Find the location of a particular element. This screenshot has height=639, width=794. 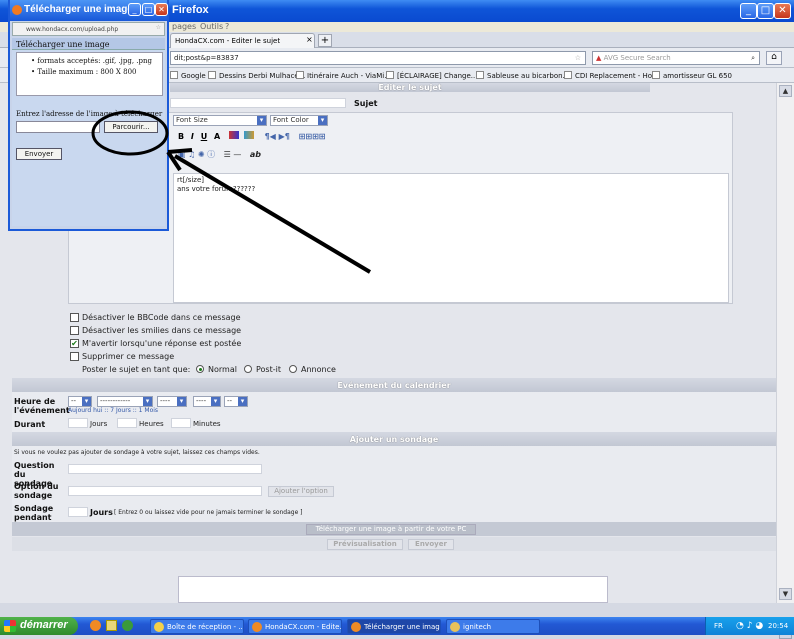

color-icon is located at coordinates (233, 135).